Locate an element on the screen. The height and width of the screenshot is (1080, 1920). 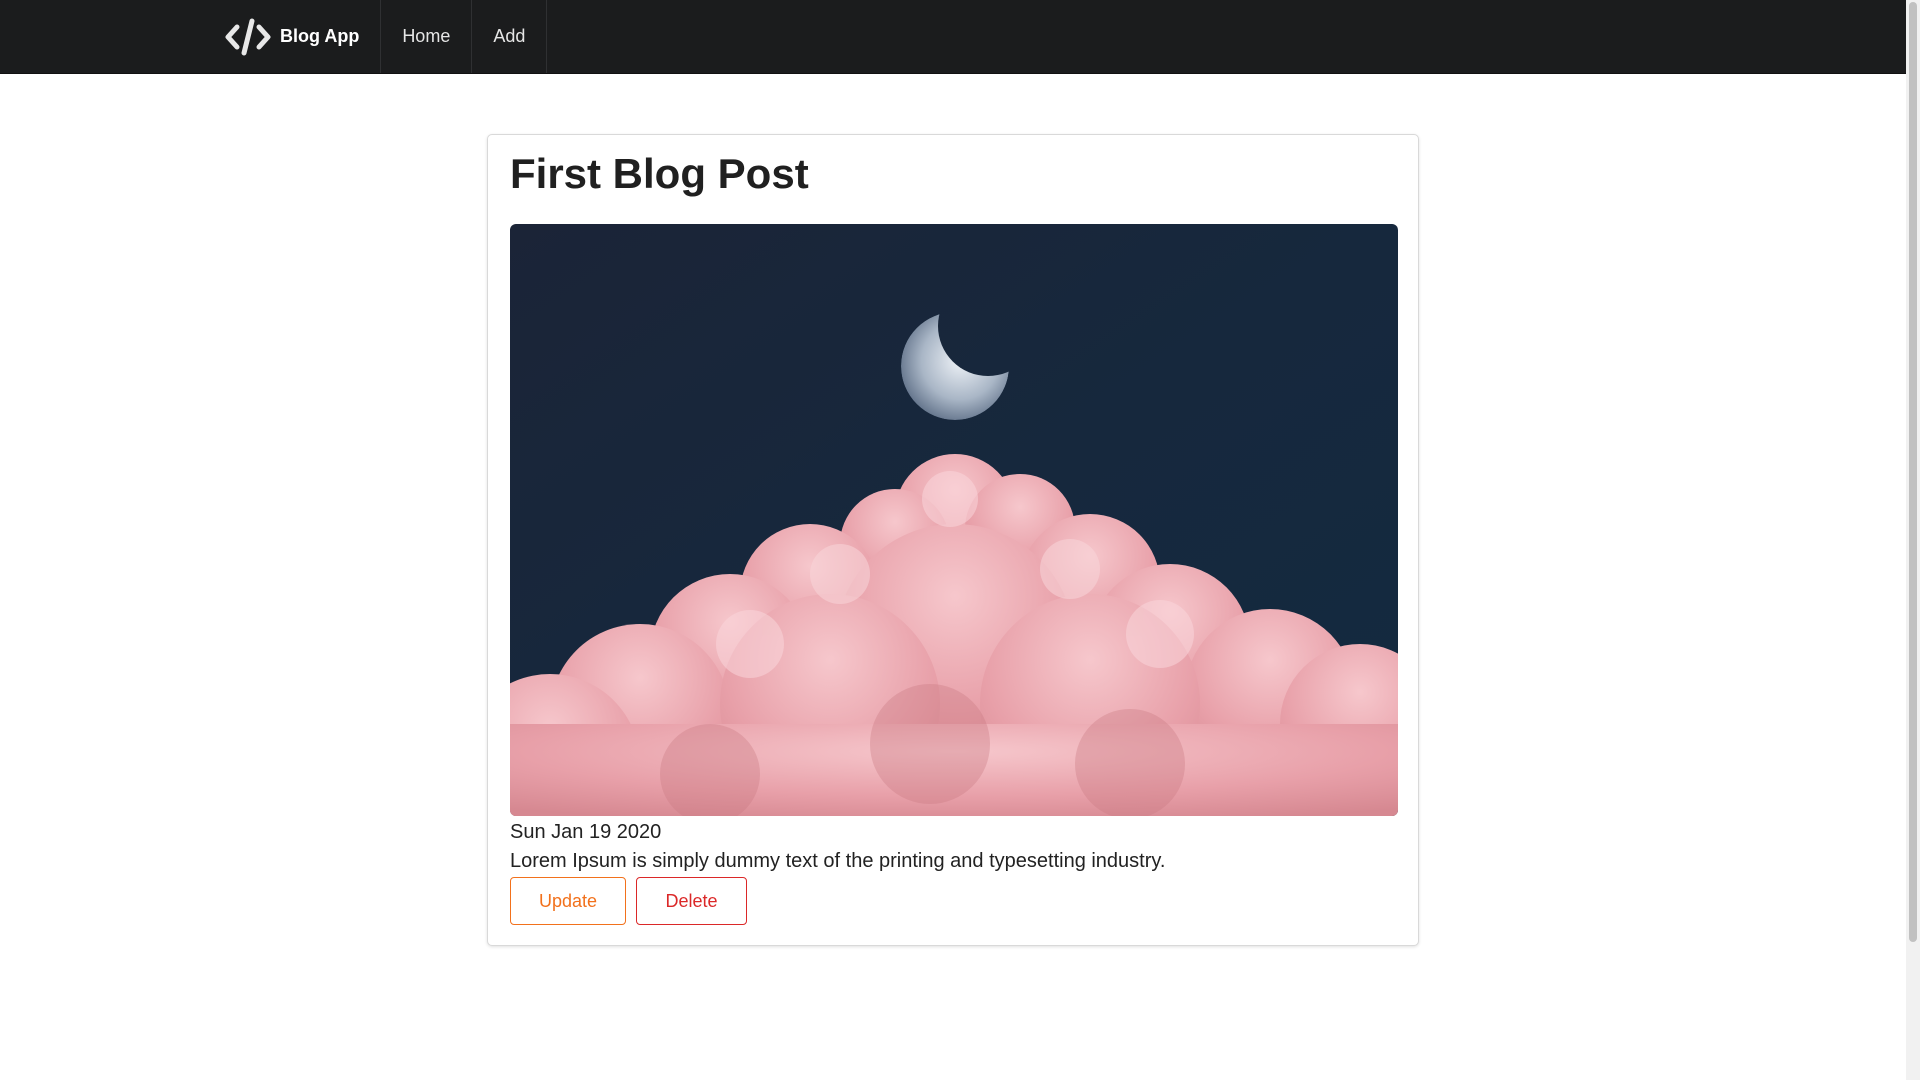
nav-link-home: Home is located at coordinates (427, 36).